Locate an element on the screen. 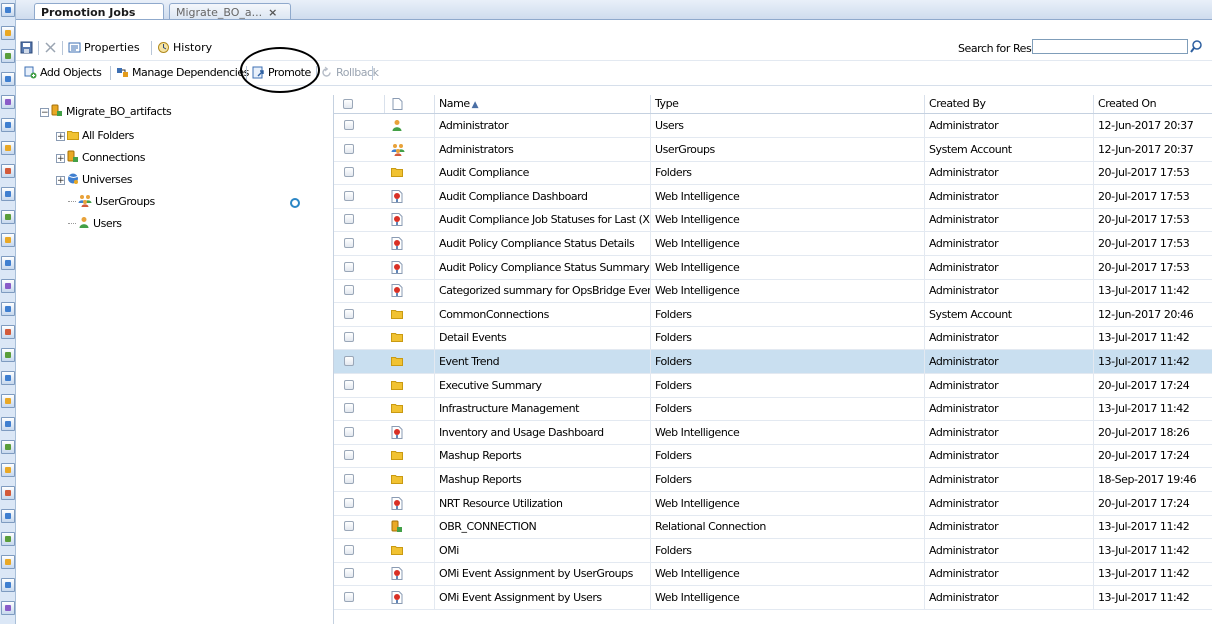 The height and width of the screenshot is (624, 1212). header-type-icon is located at coordinates (409, 104).